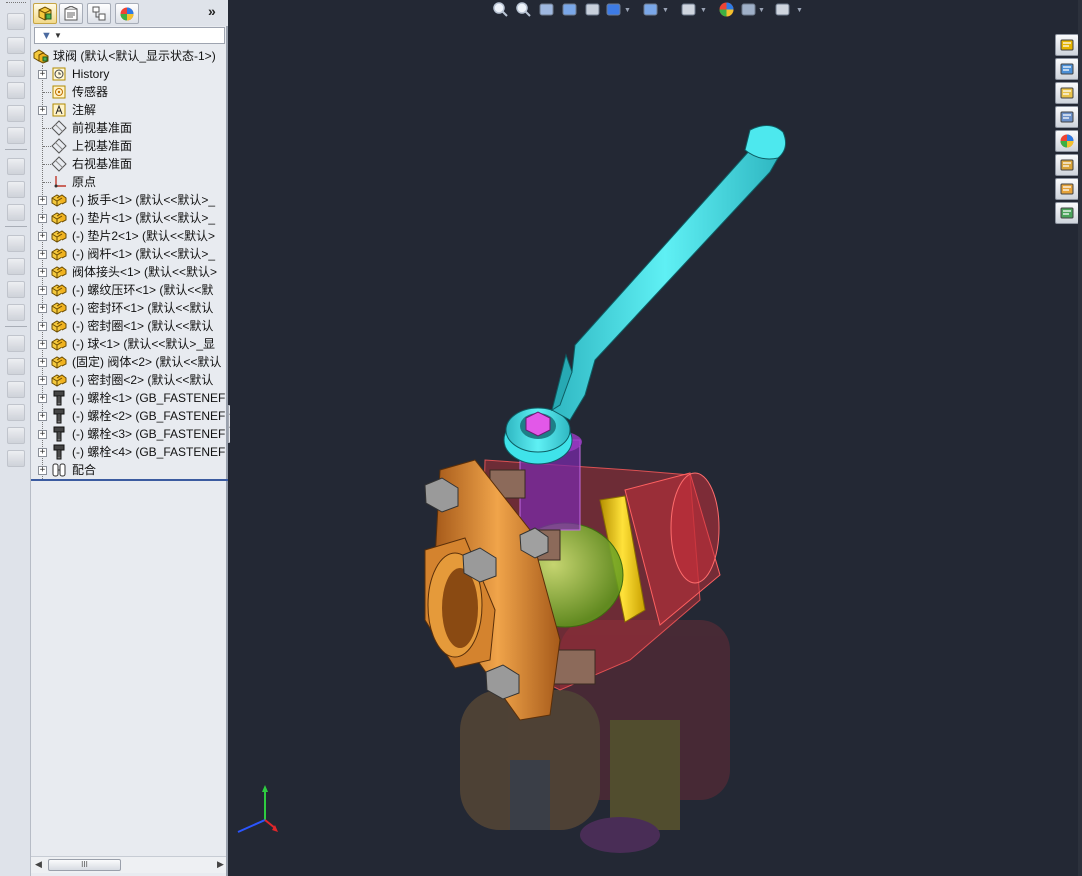  I want to click on panel-expand-button: », so click(212, 11).